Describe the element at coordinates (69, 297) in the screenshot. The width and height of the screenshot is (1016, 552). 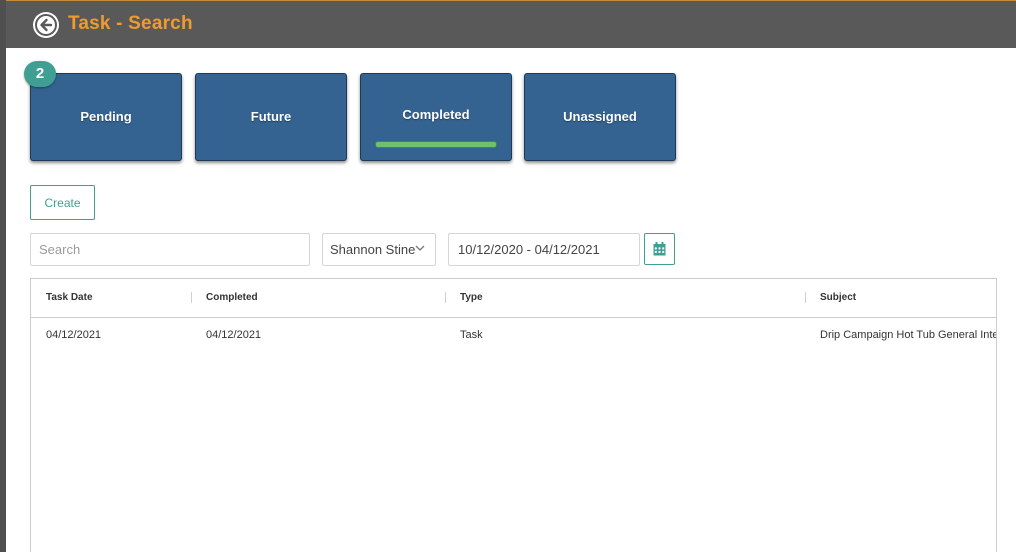
I see `column-header-task-date: Task Date` at that location.